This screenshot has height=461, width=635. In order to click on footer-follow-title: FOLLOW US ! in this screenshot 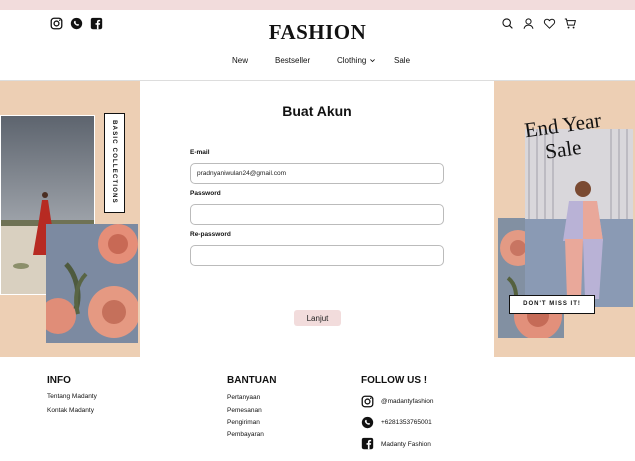, I will do `click(394, 380)`.